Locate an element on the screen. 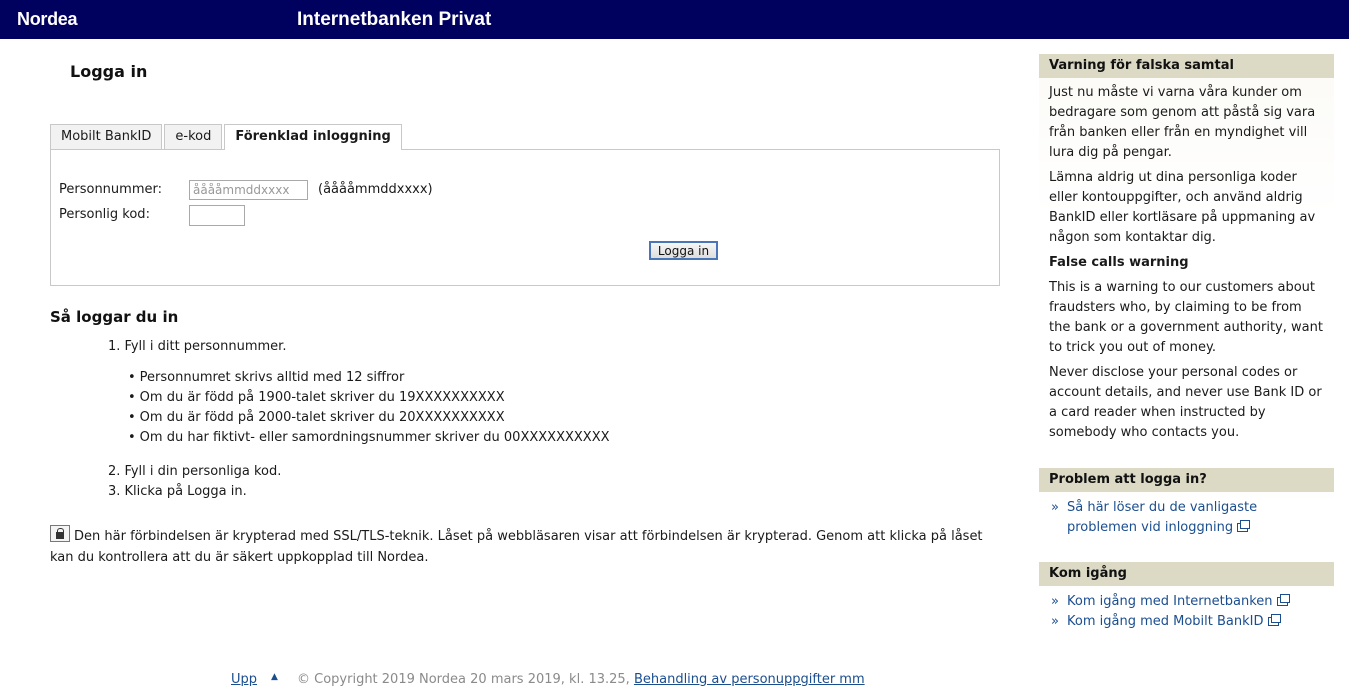  personnummer-input is located at coordinates (248, 190).